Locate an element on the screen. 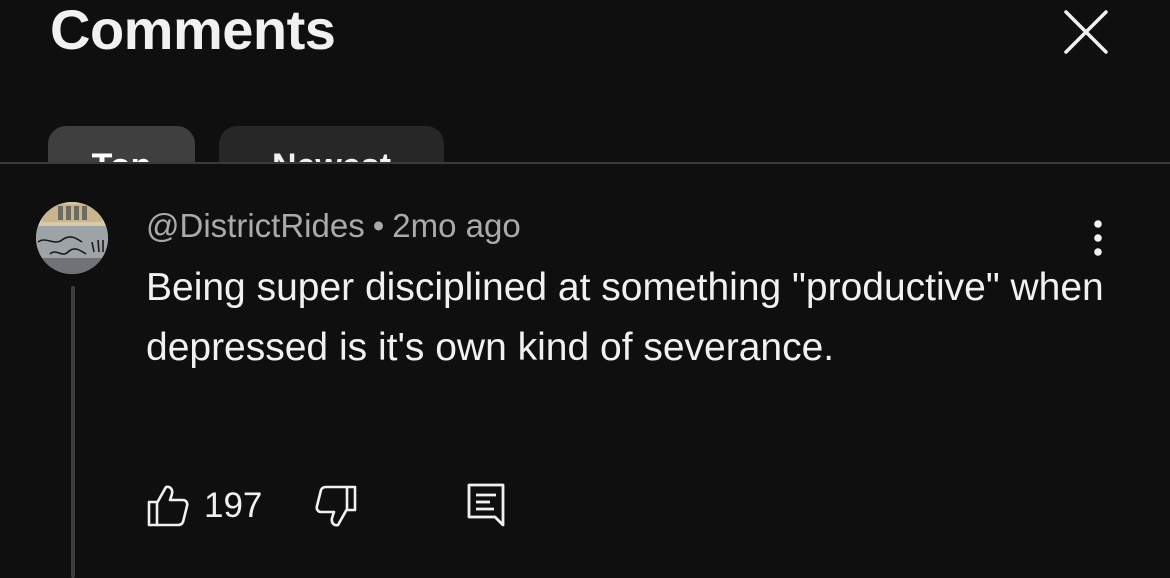 The image size is (1170, 578). page-title: Comments is located at coordinates (193, 30).